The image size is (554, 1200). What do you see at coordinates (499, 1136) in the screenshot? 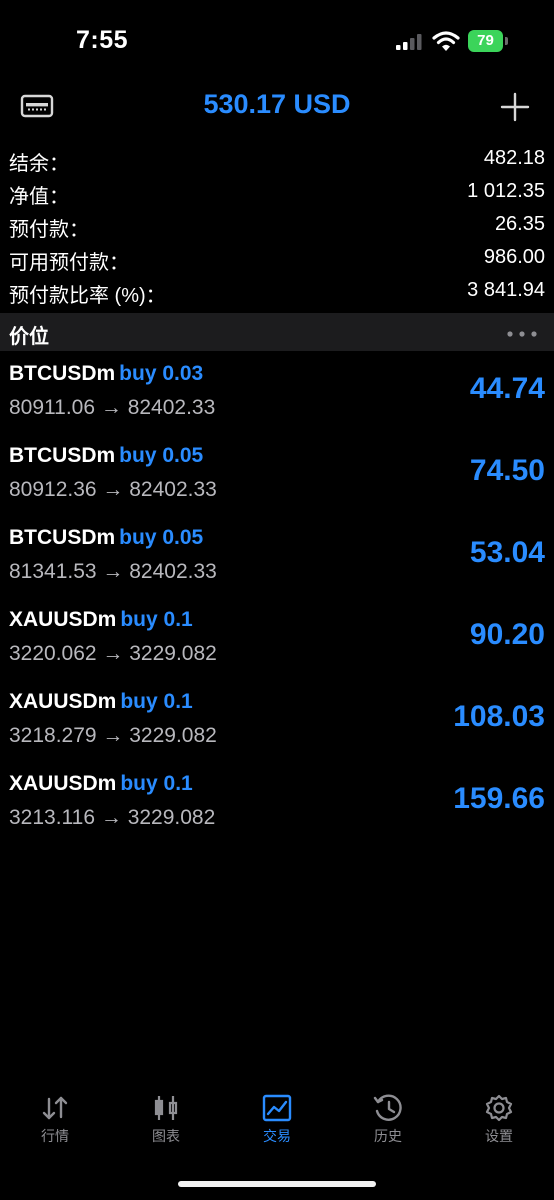
I see `tab-label: 设置` at bounding box center [499, 1136].